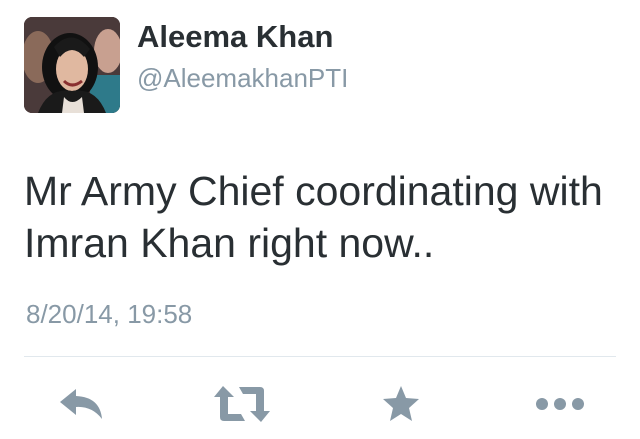 Image resolution: width=640 pixels, height=439 pixels. I want to click on avatar-photo, so click(72, 65).